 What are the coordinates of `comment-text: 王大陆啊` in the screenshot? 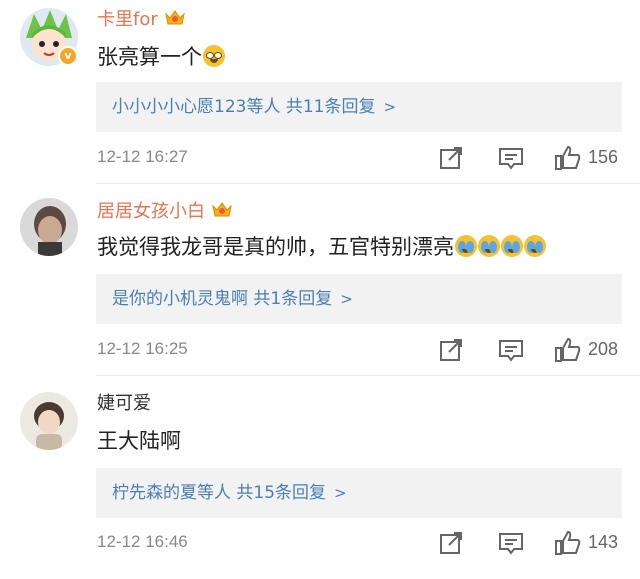 It's located at (139, 441).